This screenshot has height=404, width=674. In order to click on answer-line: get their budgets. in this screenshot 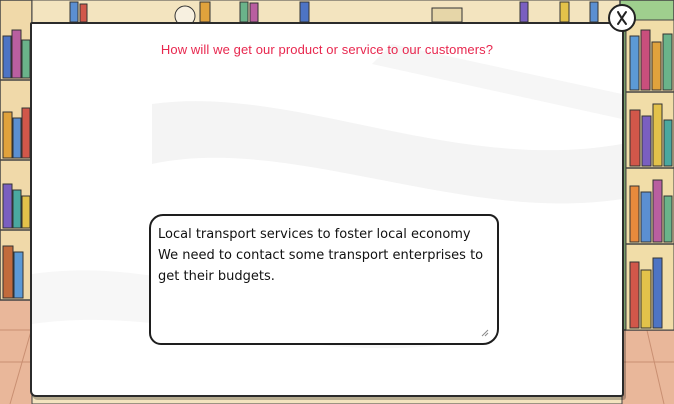, I will do `click(216, 276)`.